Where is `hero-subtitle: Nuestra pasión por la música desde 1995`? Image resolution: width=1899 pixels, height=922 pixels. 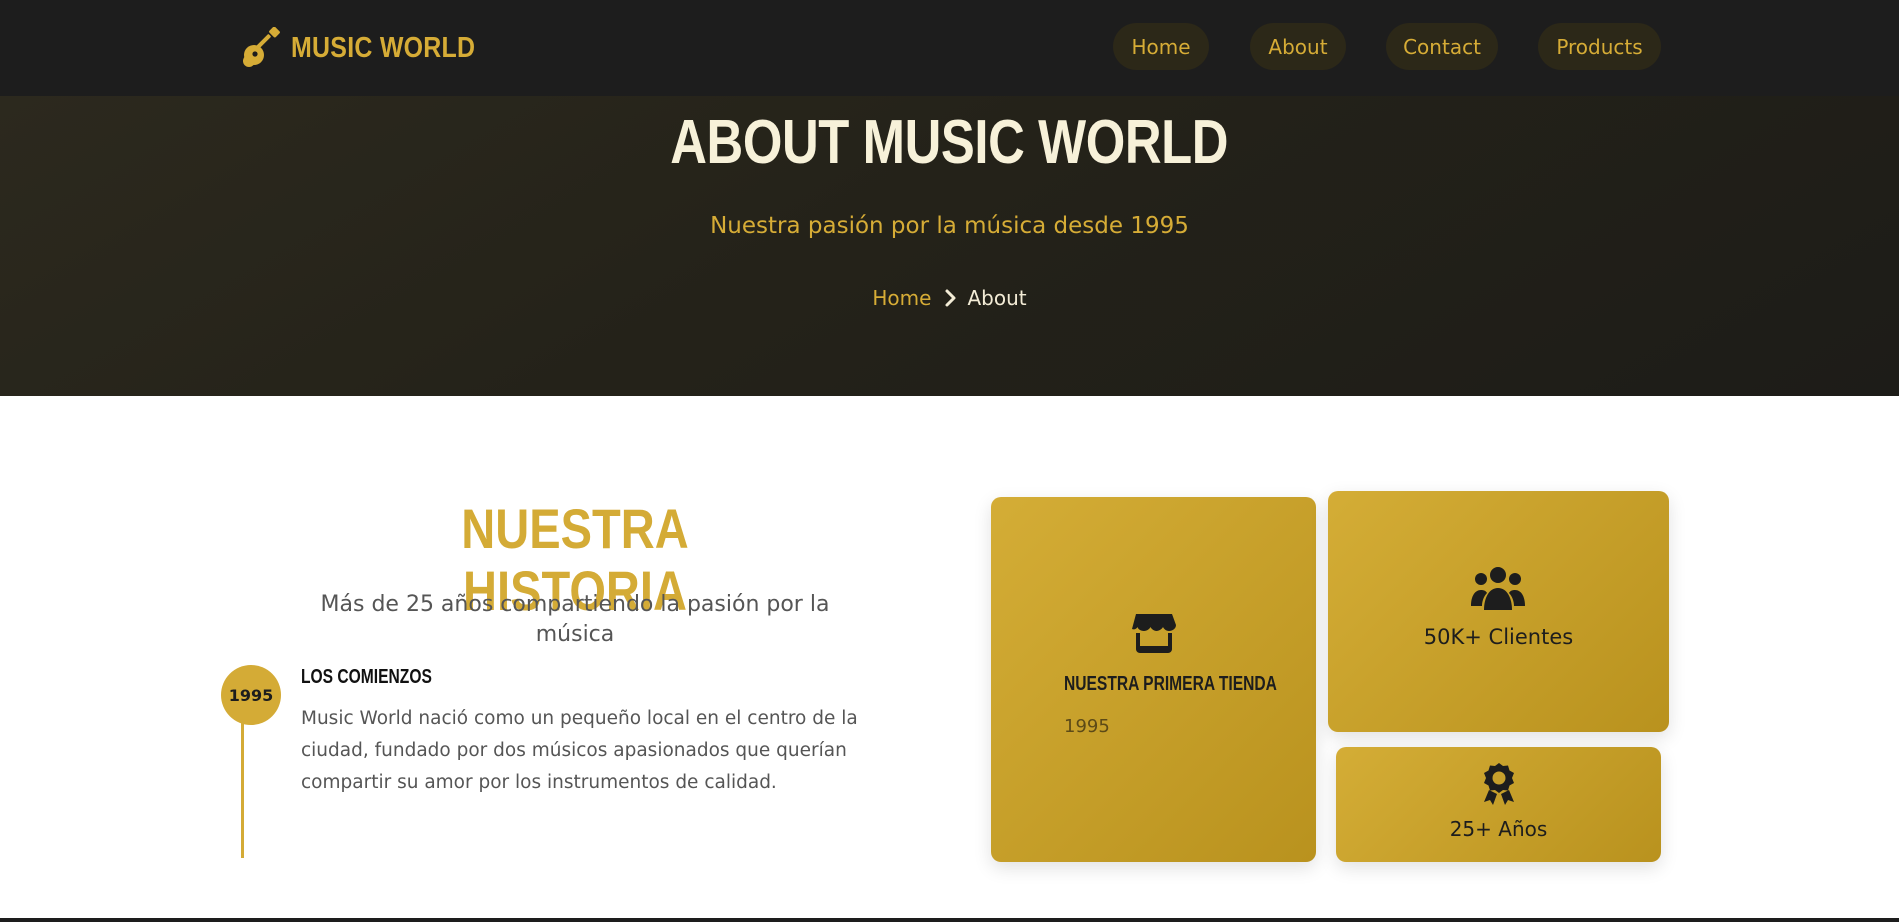 hero-subtitle: Nuestra pasión por la música desde 1995 is located at coordinates (949, 226).